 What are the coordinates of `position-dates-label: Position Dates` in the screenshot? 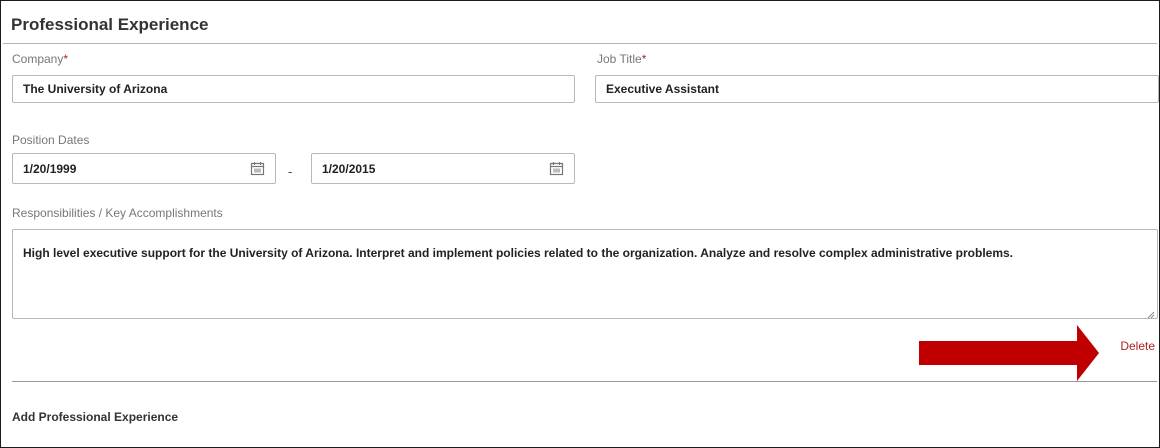 It's located at (51, 140).